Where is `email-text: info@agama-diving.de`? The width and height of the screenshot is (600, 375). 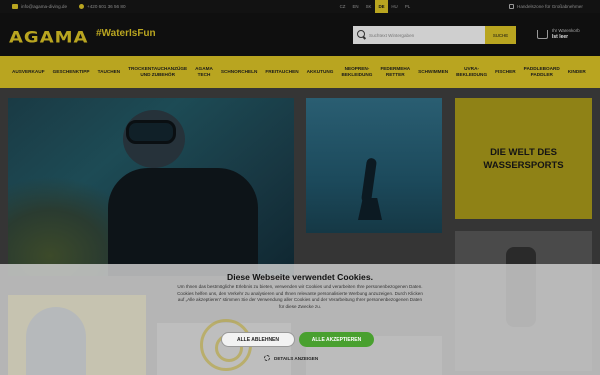 email-text: info@agama-diving.de is located at coordinates (44, 6).